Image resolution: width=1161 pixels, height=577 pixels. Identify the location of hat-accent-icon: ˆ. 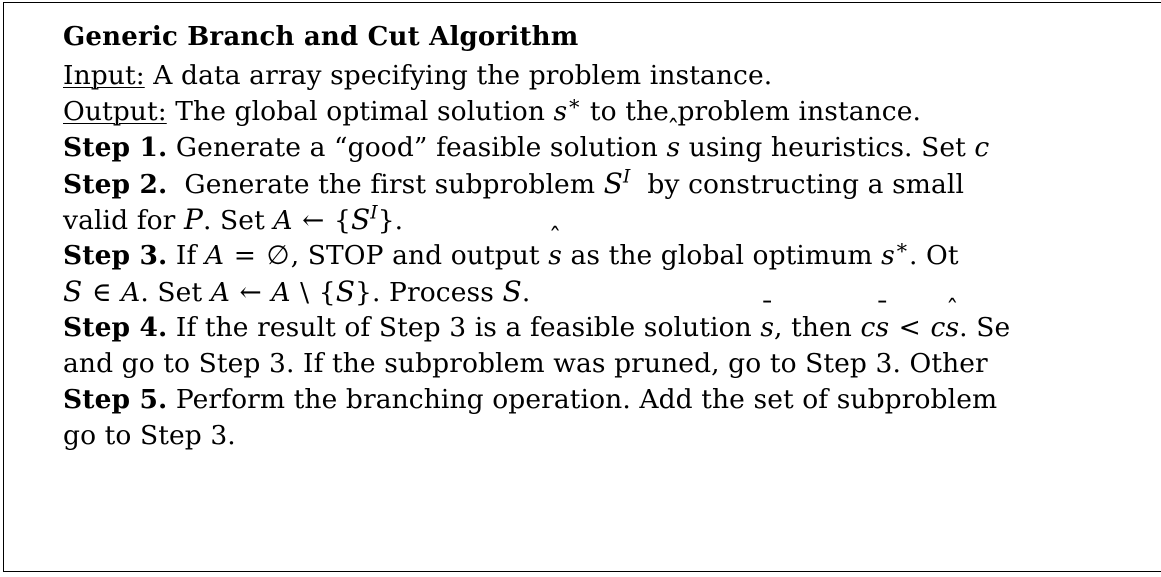
(673, 129).